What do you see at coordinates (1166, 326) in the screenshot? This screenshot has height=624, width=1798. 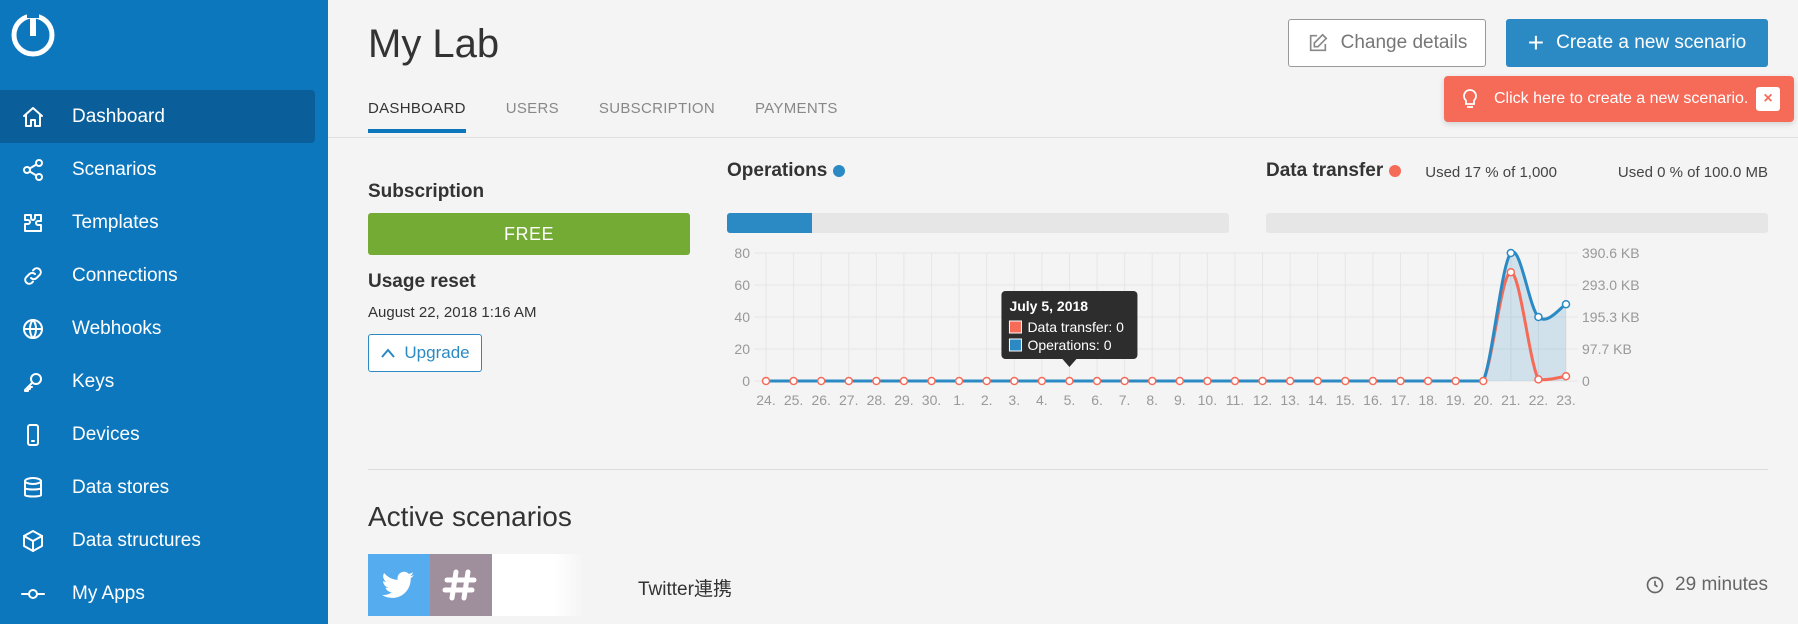 I see `data-transfer-line` at bounding box center [1166, 326].